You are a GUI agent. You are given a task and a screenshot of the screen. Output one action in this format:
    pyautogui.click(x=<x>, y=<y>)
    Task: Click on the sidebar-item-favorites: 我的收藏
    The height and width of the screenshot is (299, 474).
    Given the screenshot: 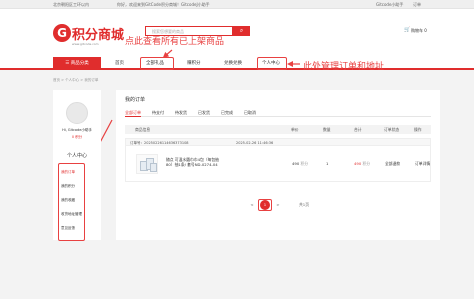 What is the action you would take?
    pyautogui.click(x=68, y=200)
    